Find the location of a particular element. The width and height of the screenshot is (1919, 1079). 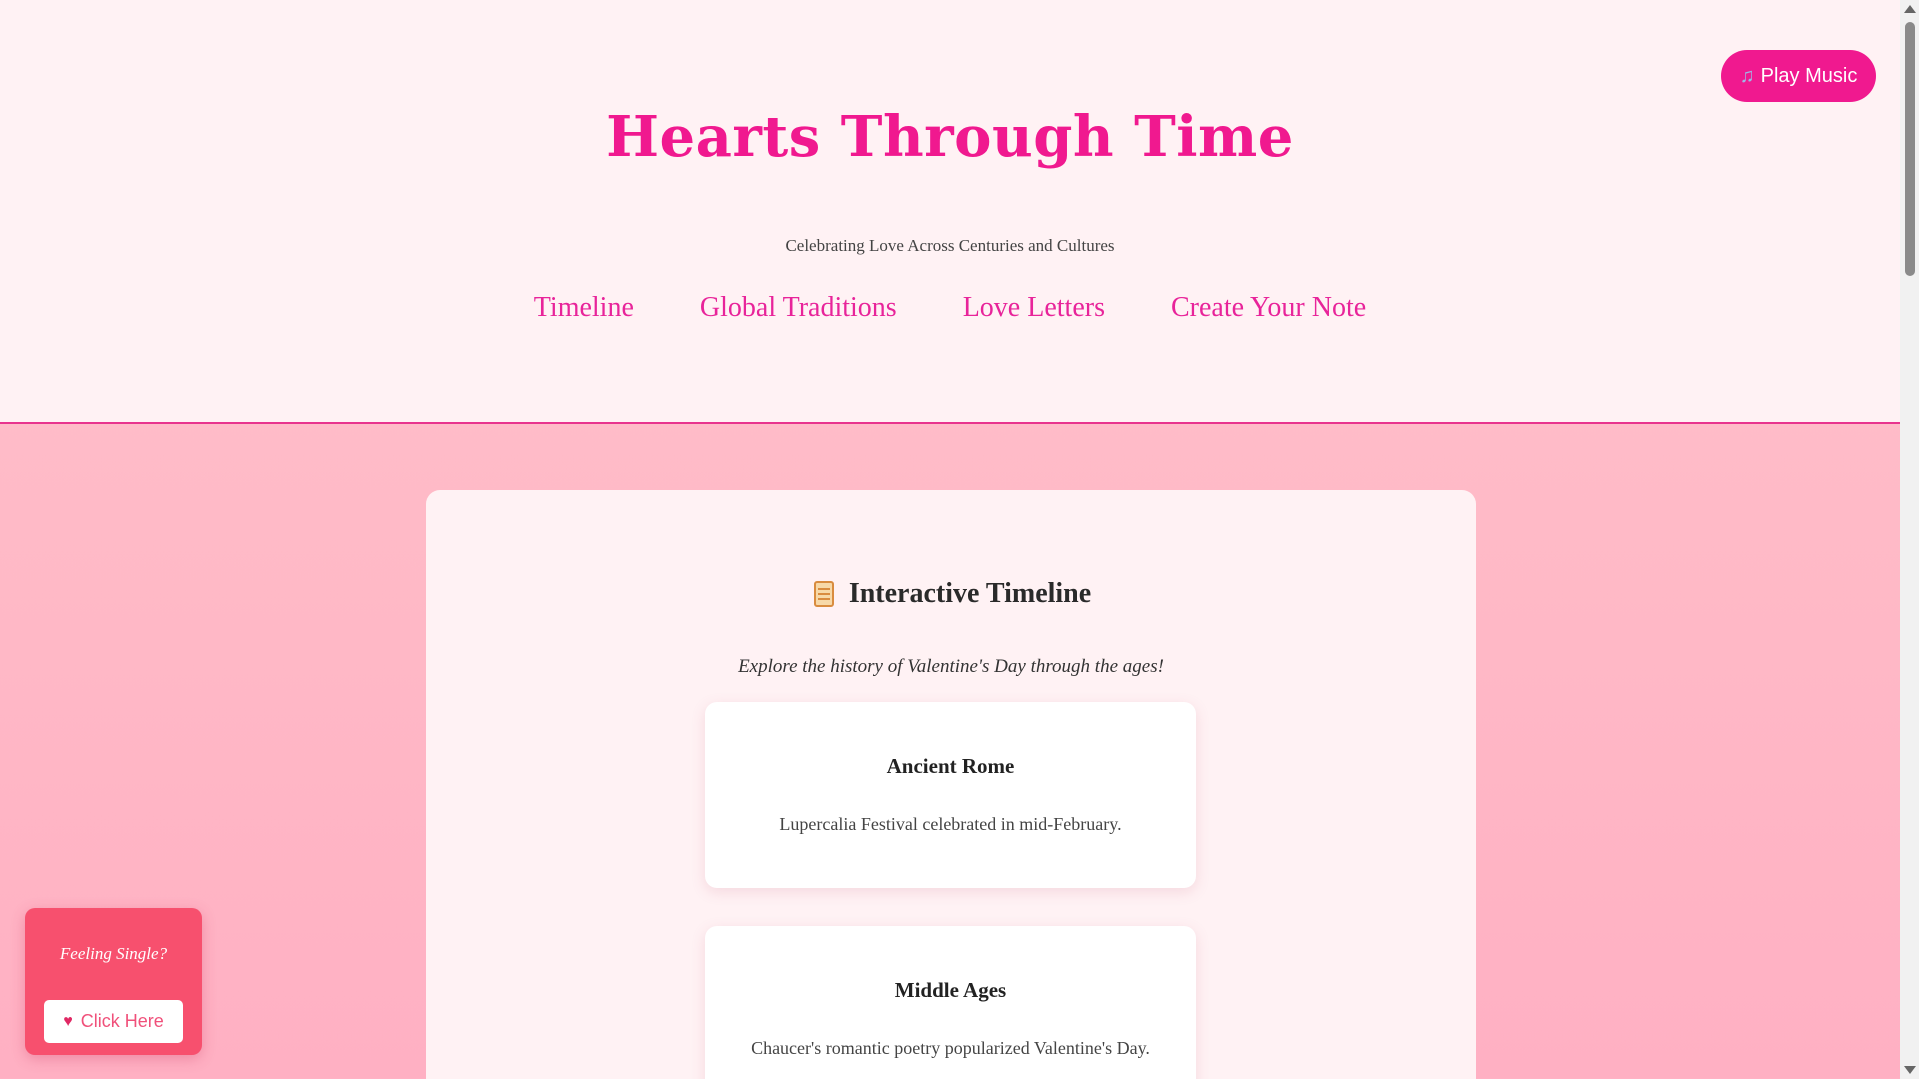

broken-heart-icon: ♥ is located at coordinates (68, 1021).